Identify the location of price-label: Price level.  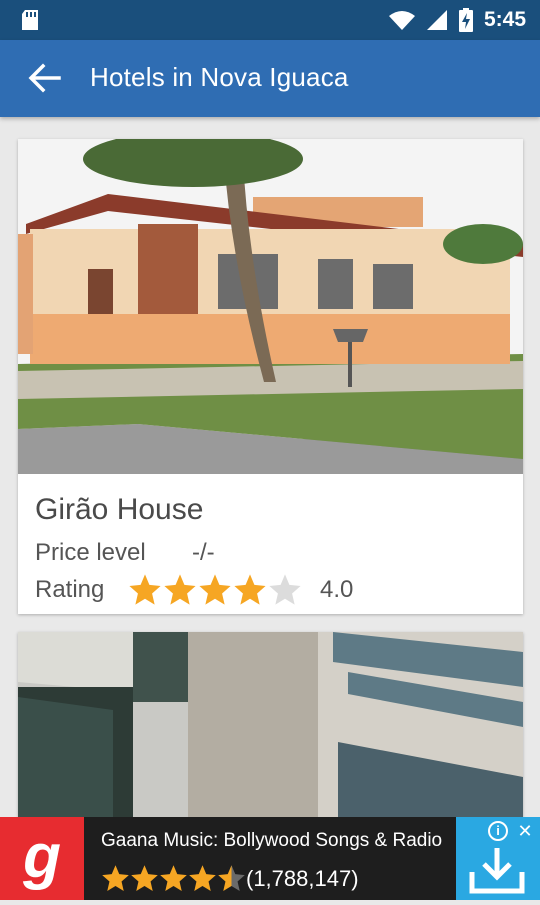
(90, 552).